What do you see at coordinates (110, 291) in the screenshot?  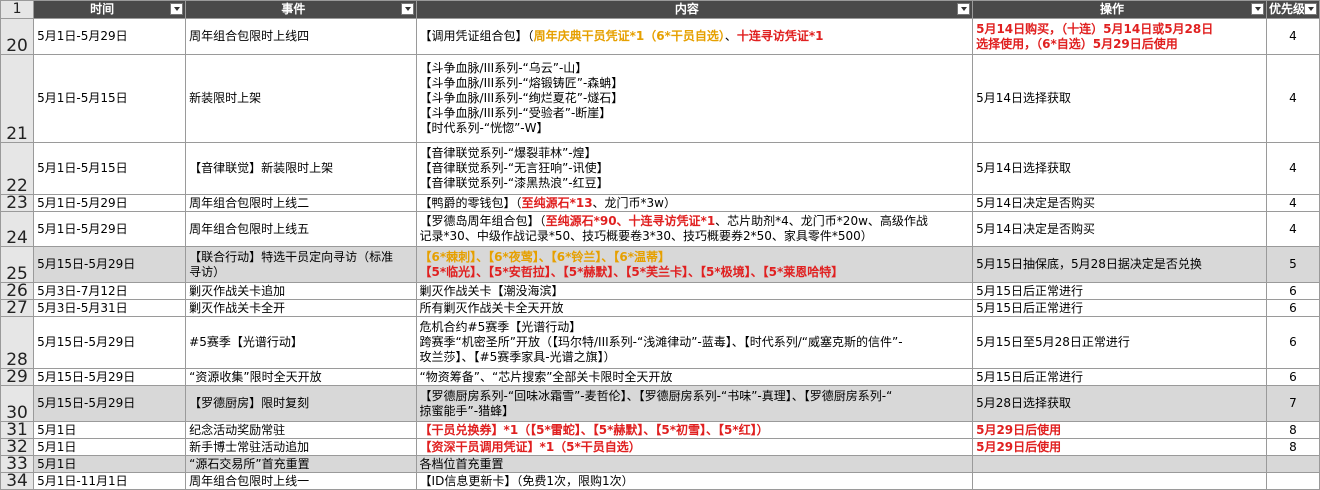 I see `cell-time: 5月3日-7月12日` at bounding box center [110, 291].